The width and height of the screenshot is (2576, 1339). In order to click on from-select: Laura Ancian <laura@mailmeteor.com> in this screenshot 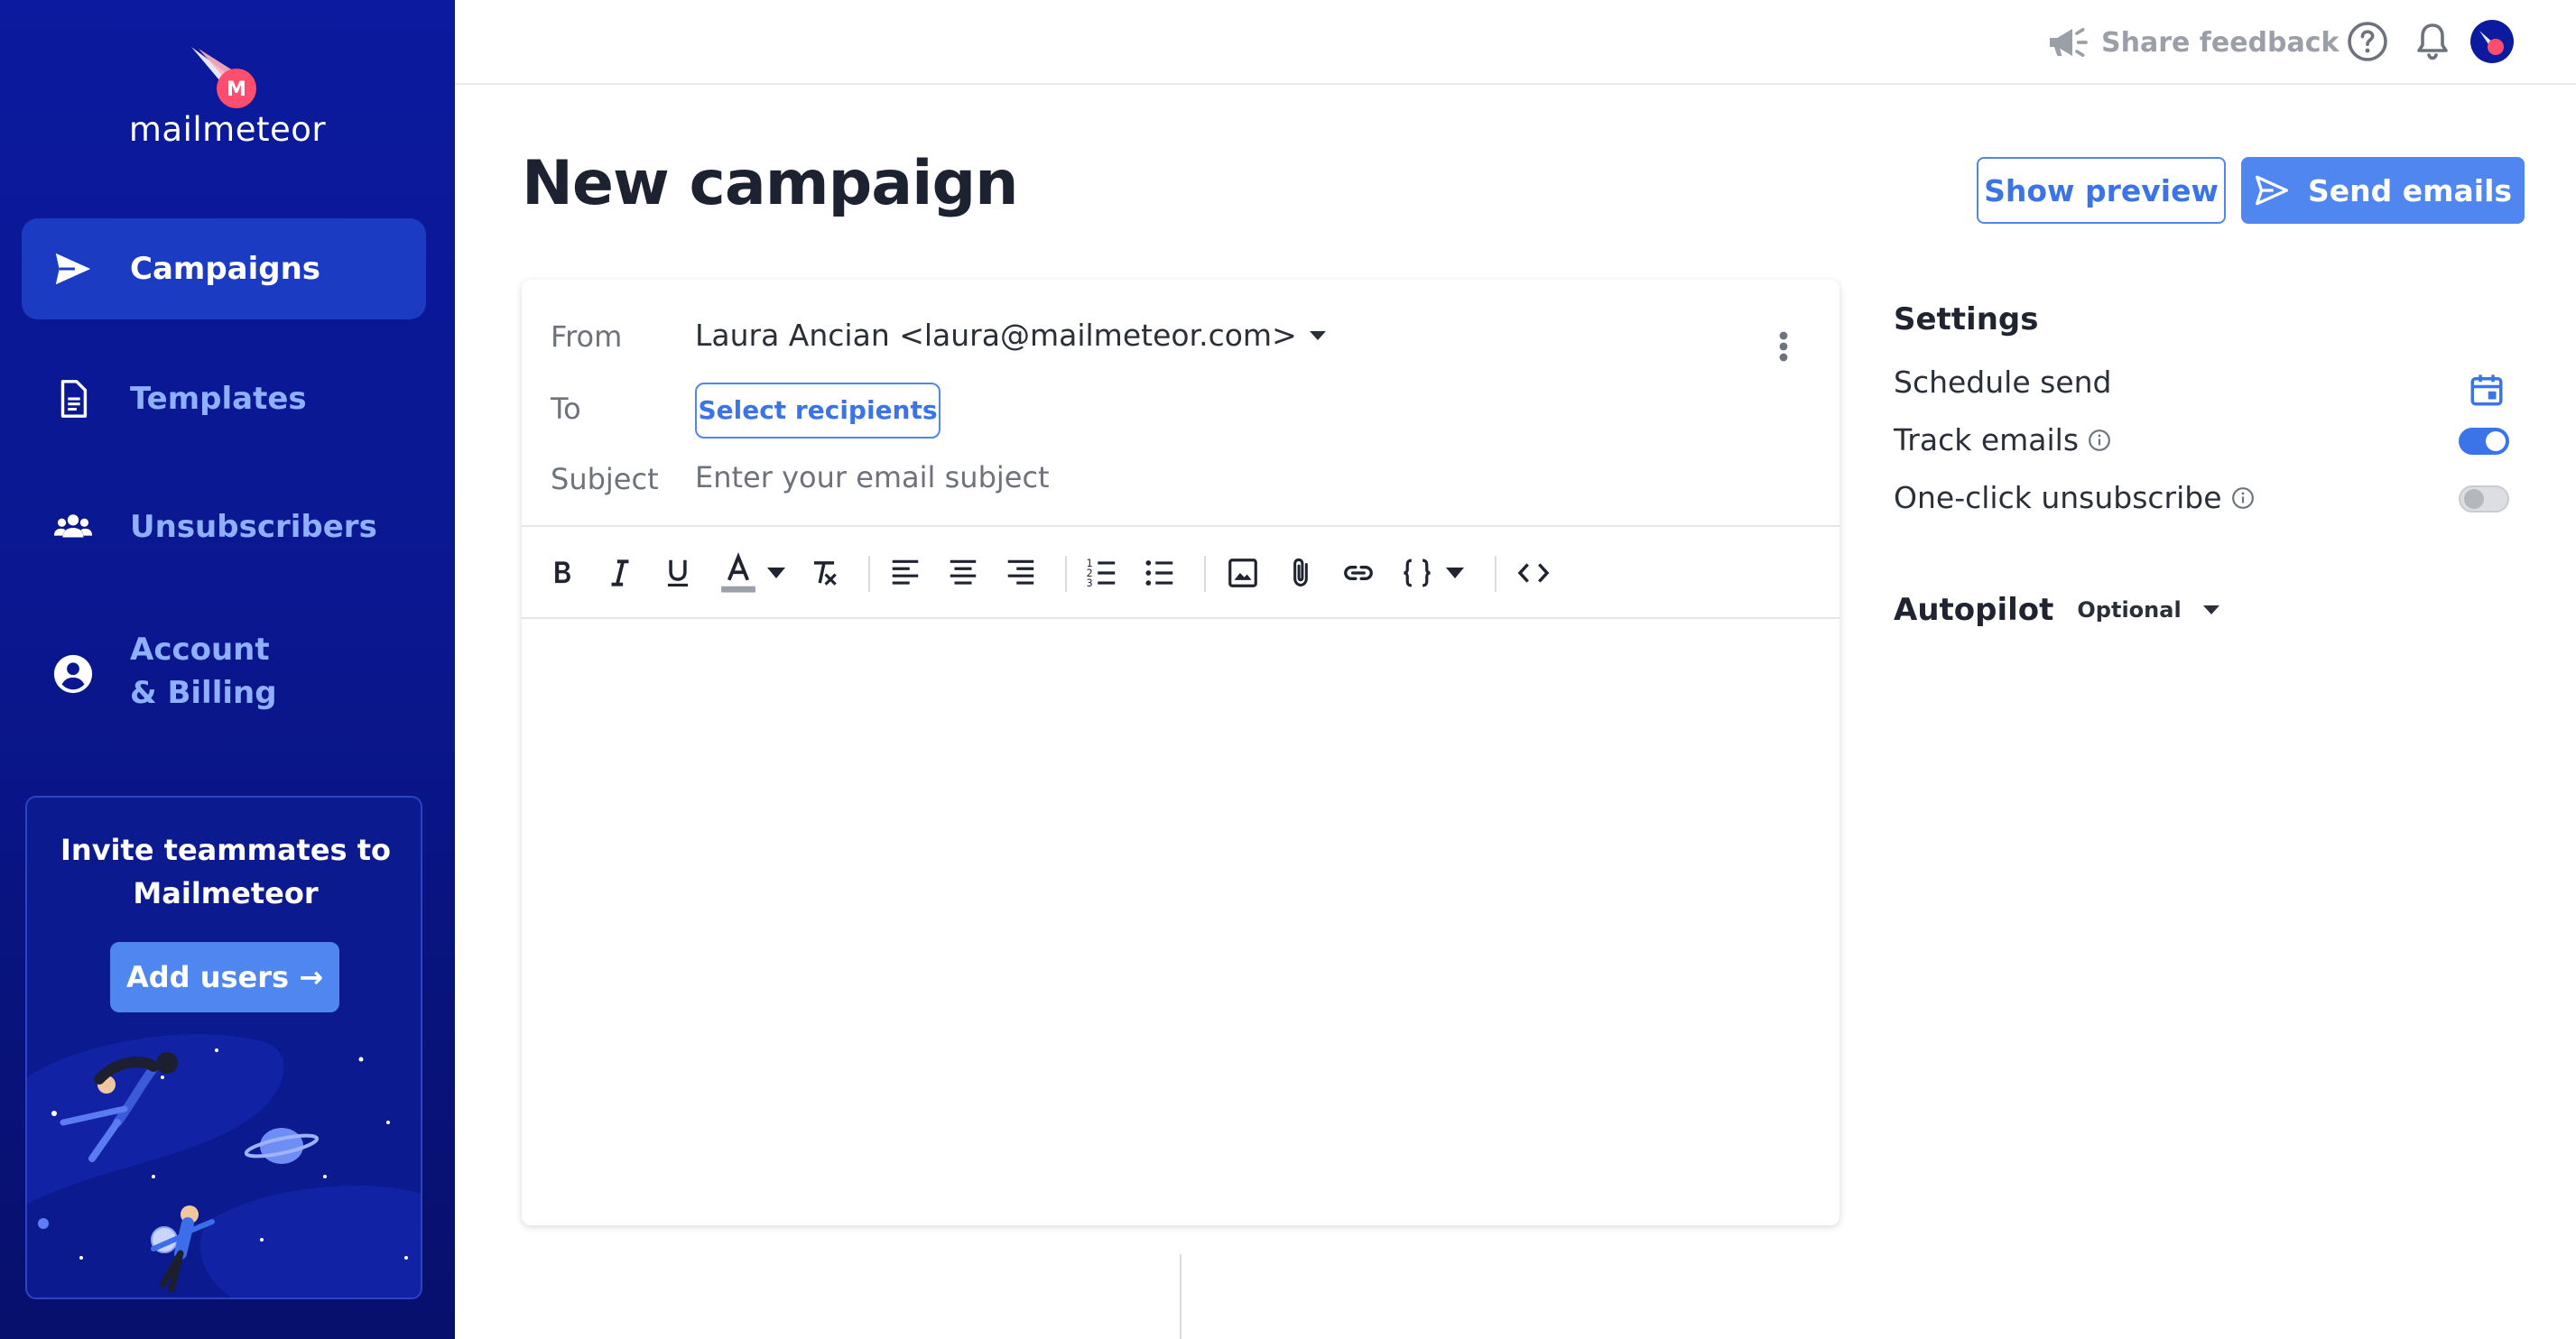, I will do `click(1010, 335)`.